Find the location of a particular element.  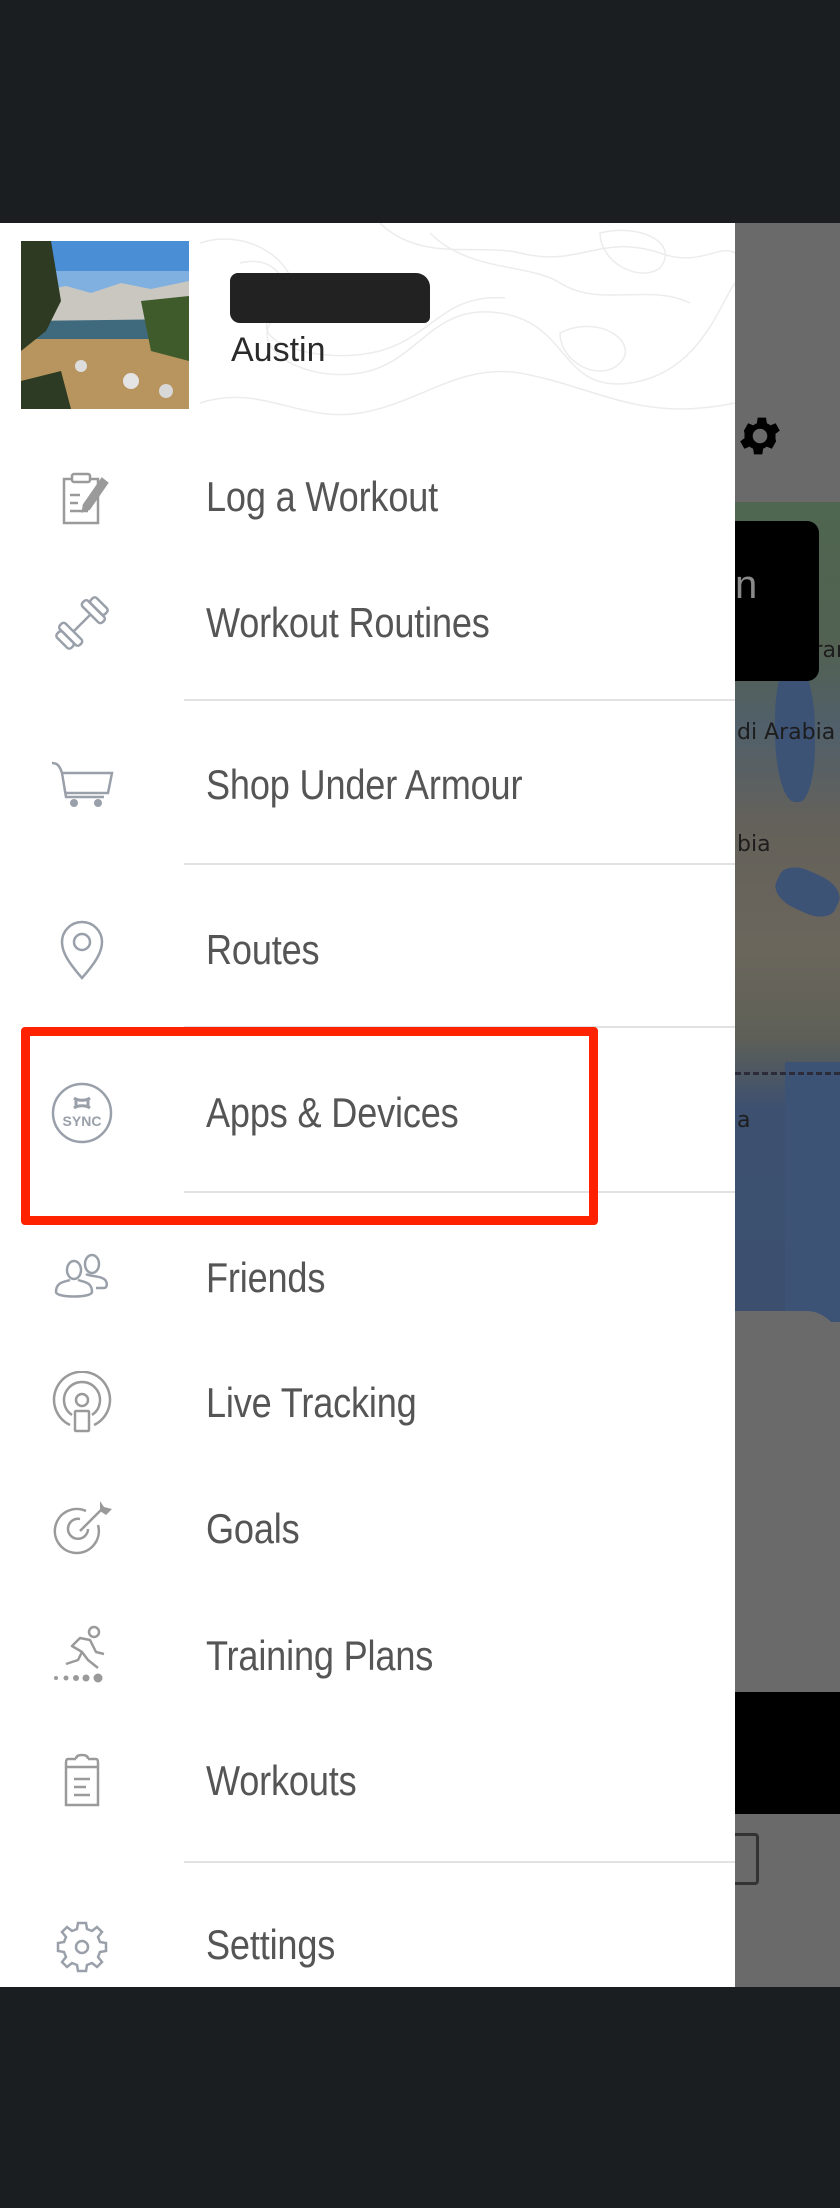

equator-line is located at coordinates (787, 1073).